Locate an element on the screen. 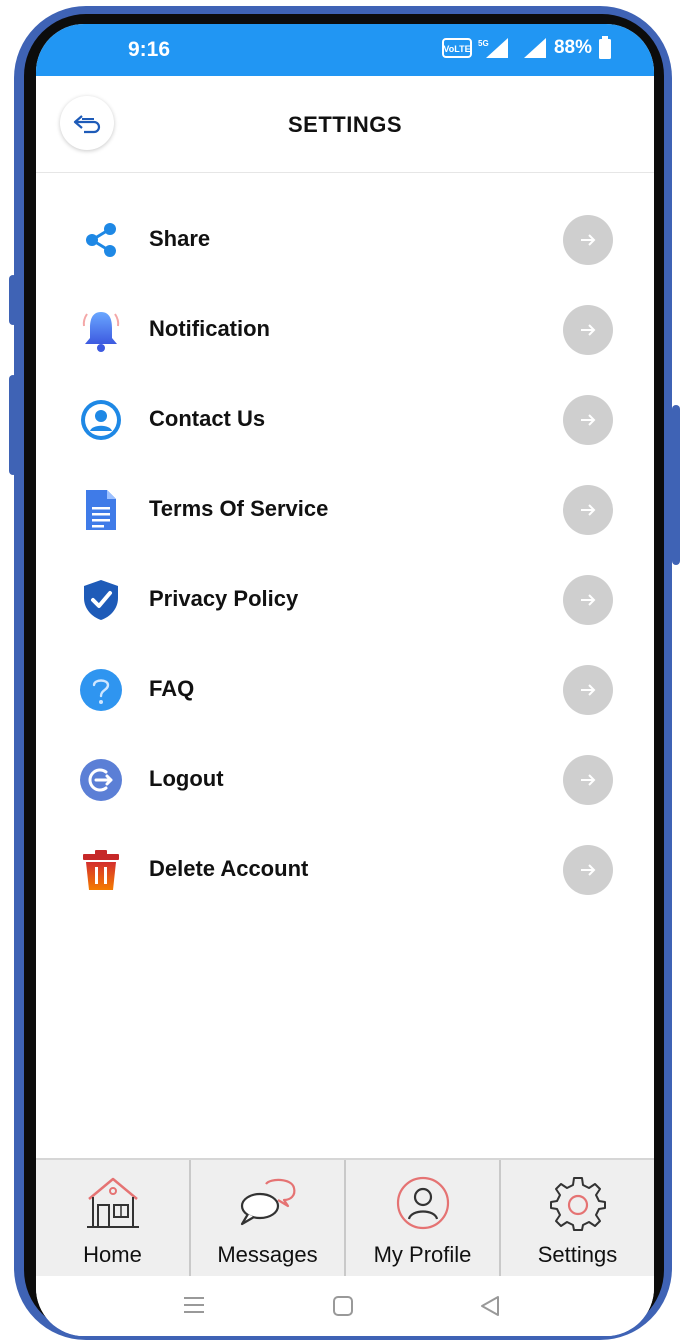  question-icon is located at coordinates (101, 690).